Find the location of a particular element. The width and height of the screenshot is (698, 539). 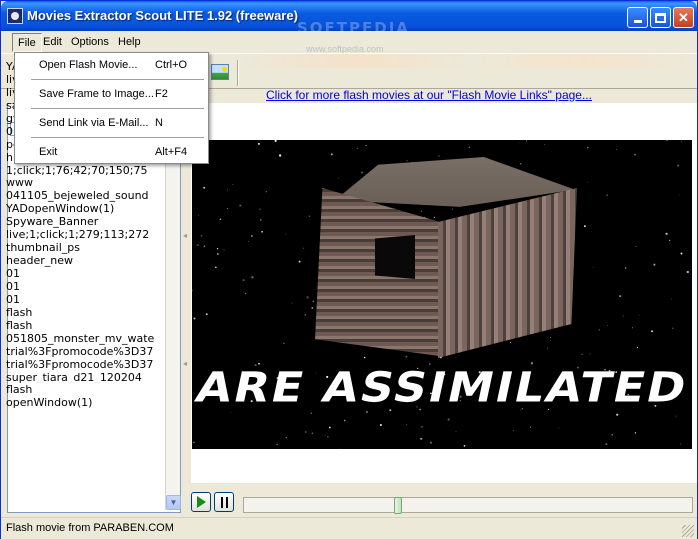

scroll-down-arrow-icon: ▼ is located at coordinates (173, 502).